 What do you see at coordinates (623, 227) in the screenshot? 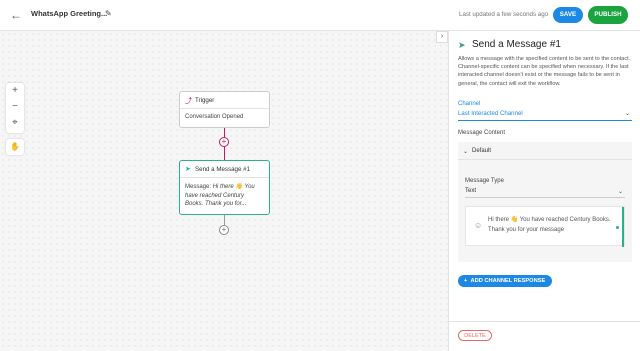
I see `scrollbar` at bounding box center [623, 227].